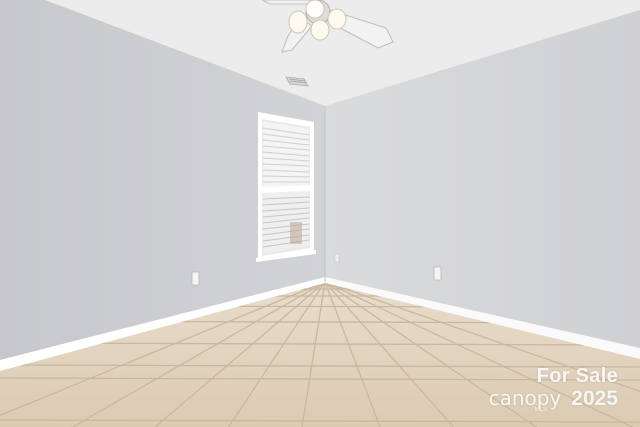 This screenshot has height=427, width=640. Describe the element at coordinates (594, 398) in the screenshot. I see `watermark-year: 2025` at that location.